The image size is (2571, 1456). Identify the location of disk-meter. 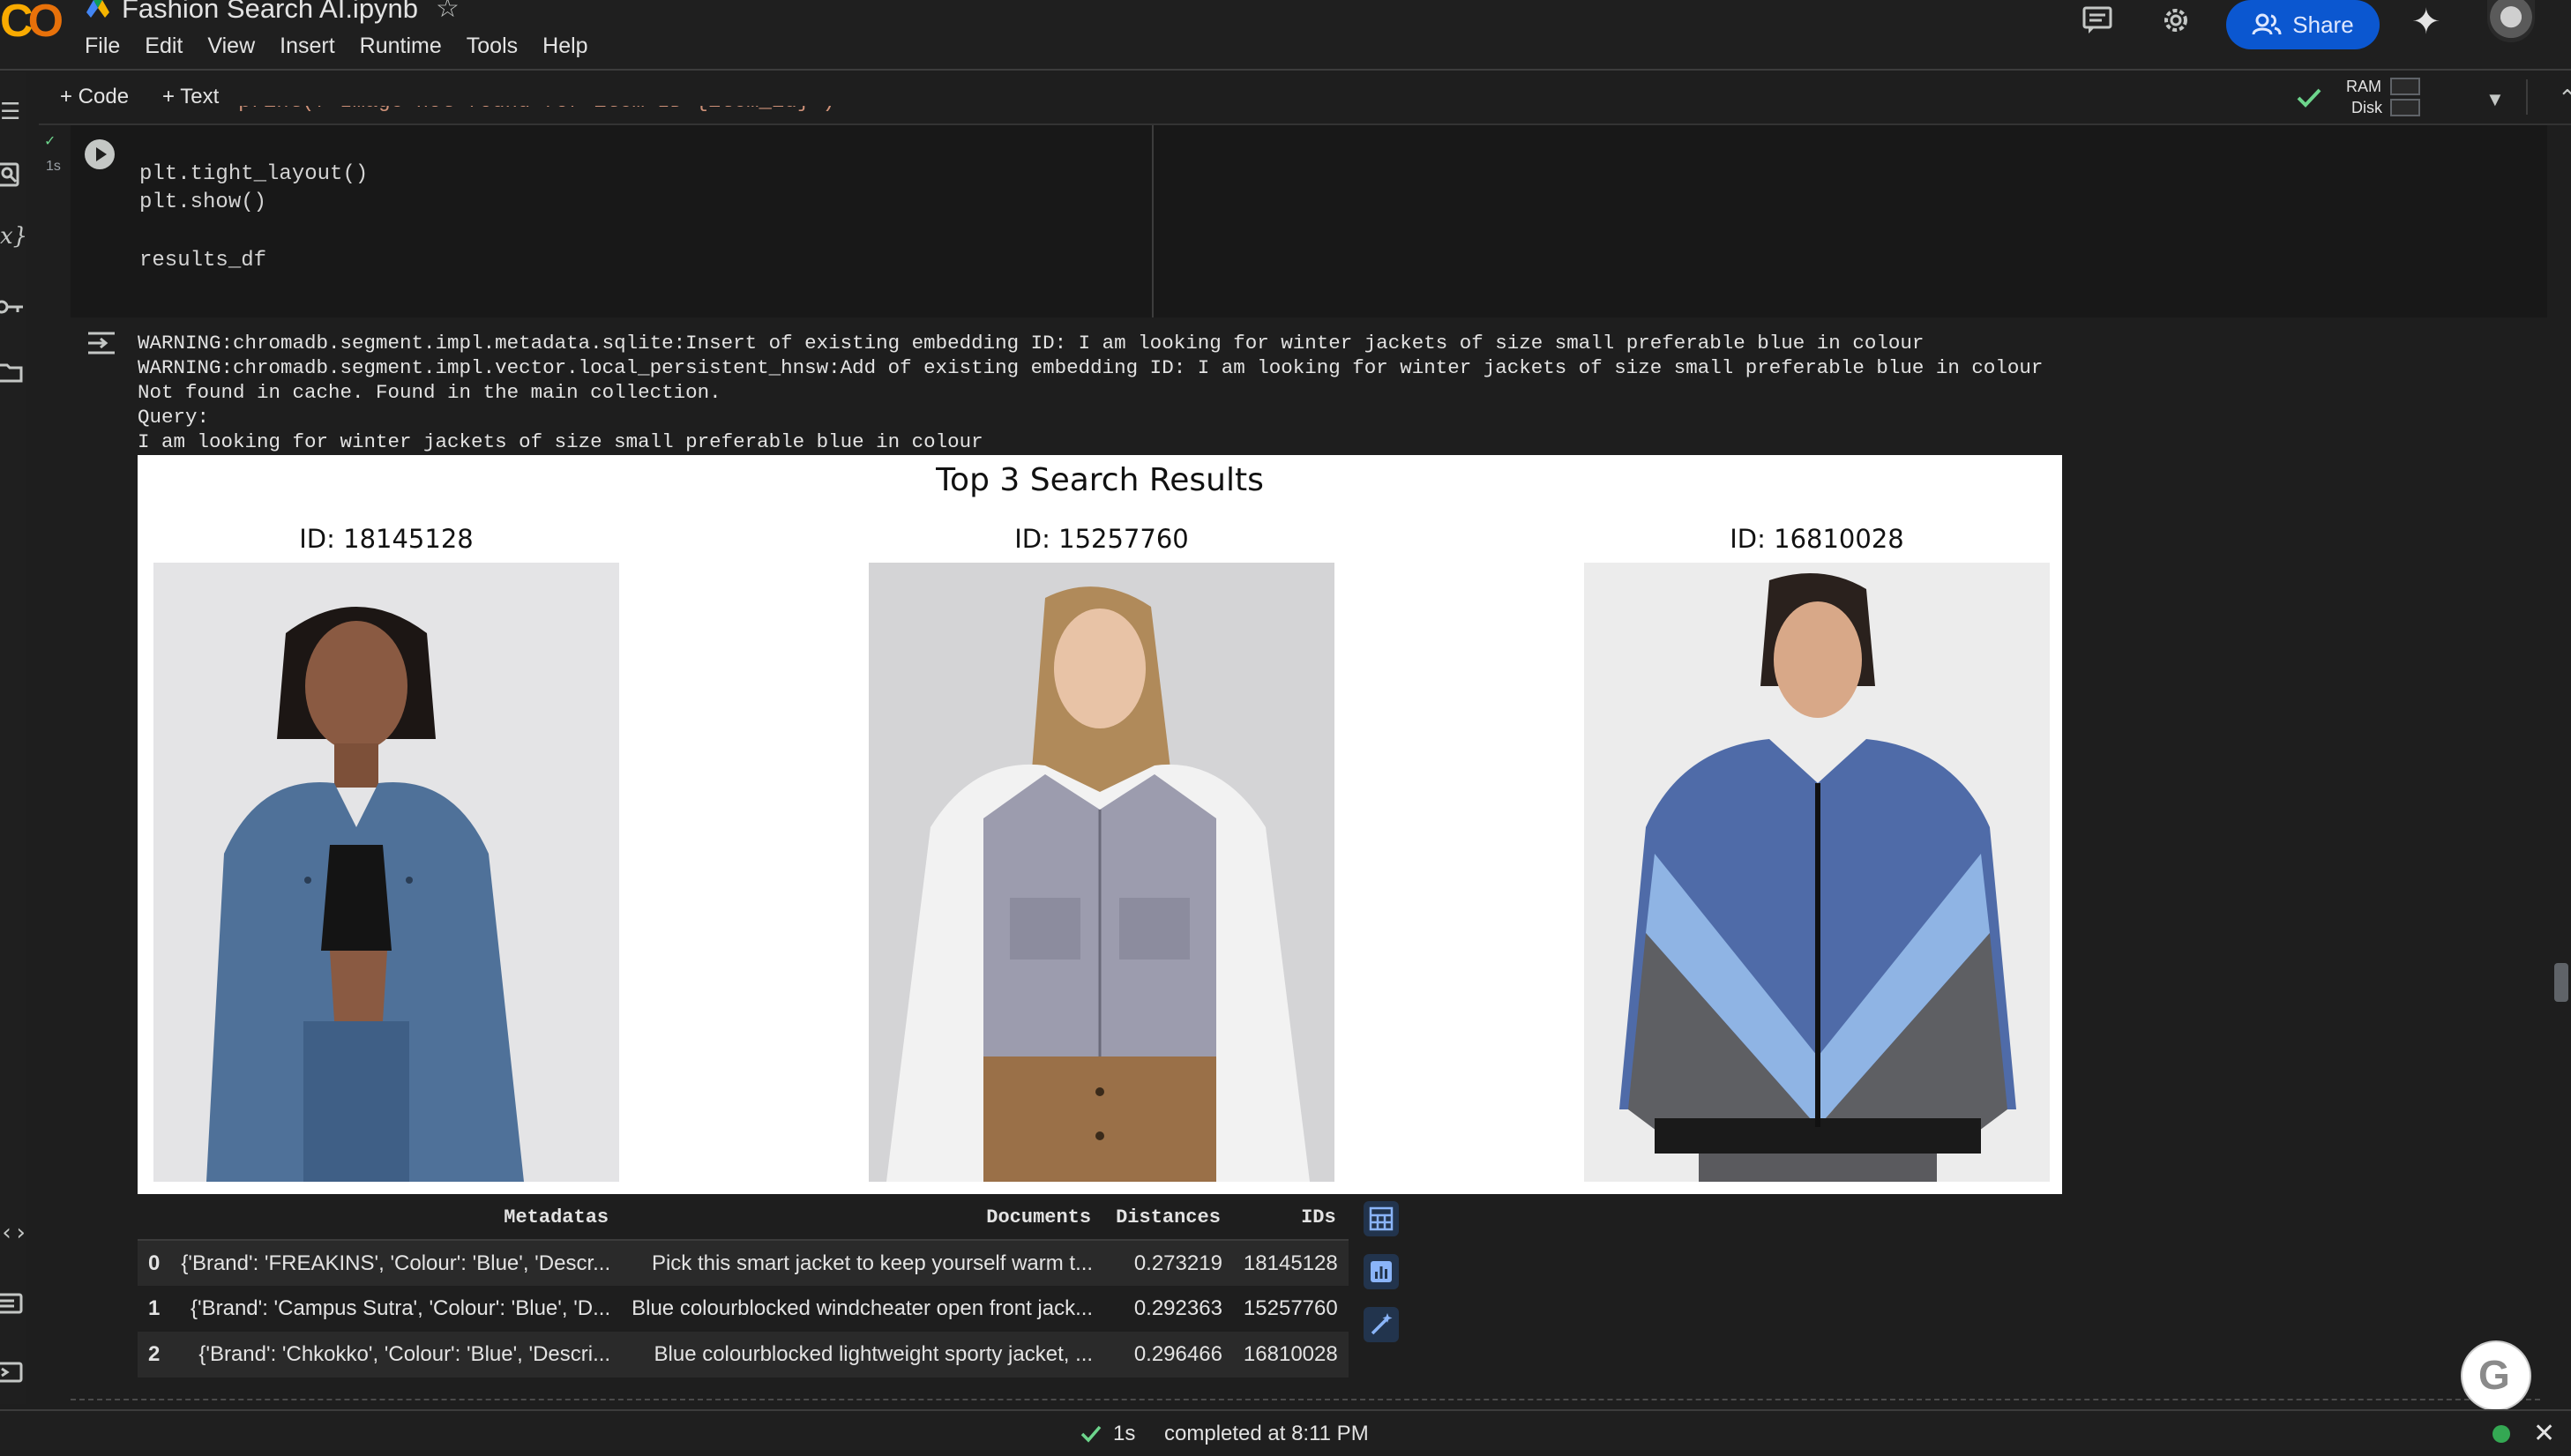
(2405, 107).